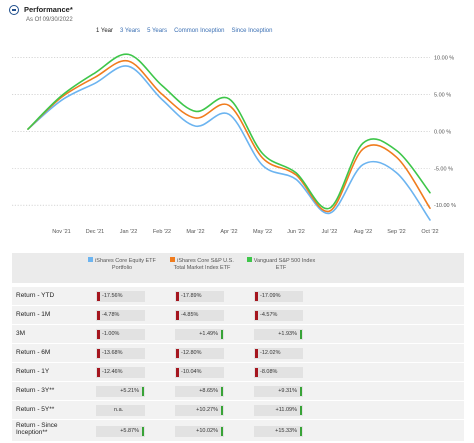 The height and width of the screenshot is (443, 474). I want to click on return-value: +5.21%, so click(129, 391).